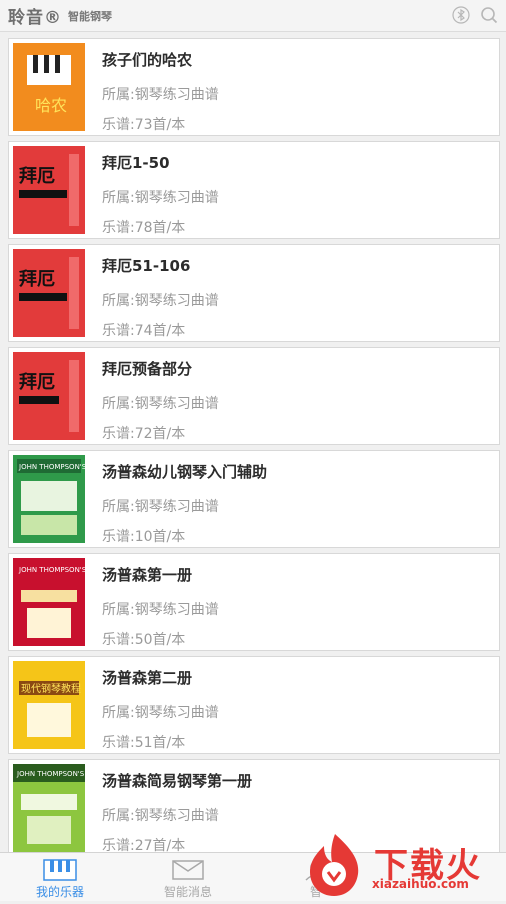  I want to click on cover-title: 哈农, so click(51, 105).